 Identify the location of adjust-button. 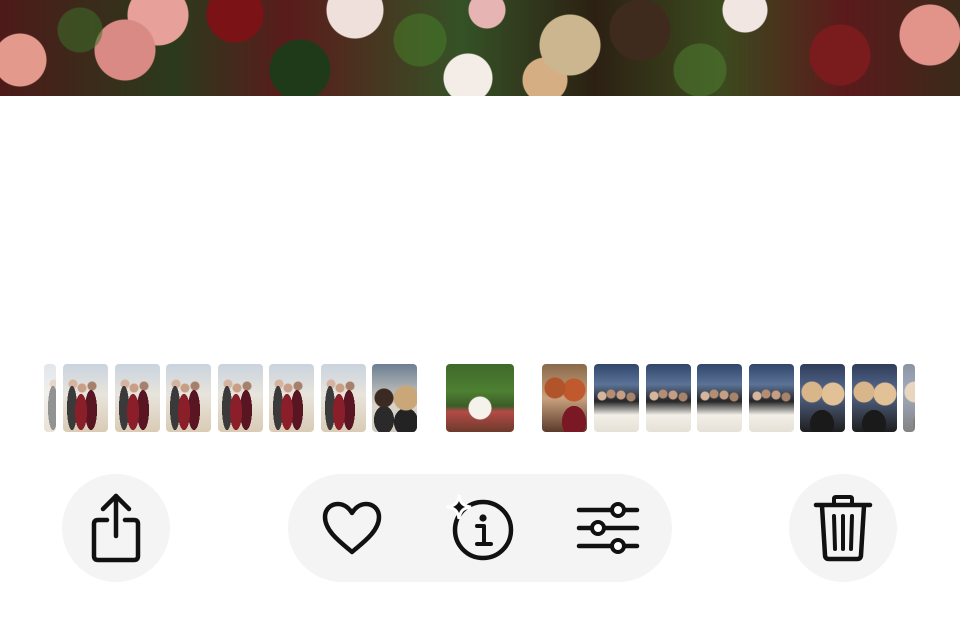
(608, 528).